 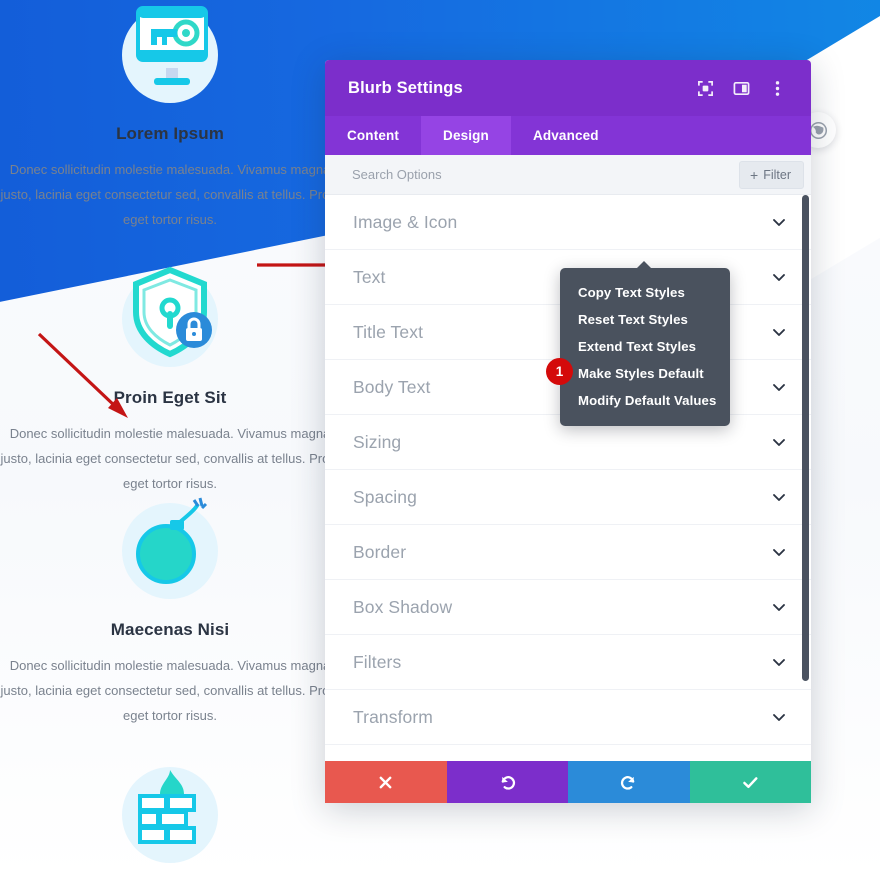 What do you see at coordinates (568, 662) in the screenshot?
I see `setting-row-filters: Filters` at bounding box center [568, 662].